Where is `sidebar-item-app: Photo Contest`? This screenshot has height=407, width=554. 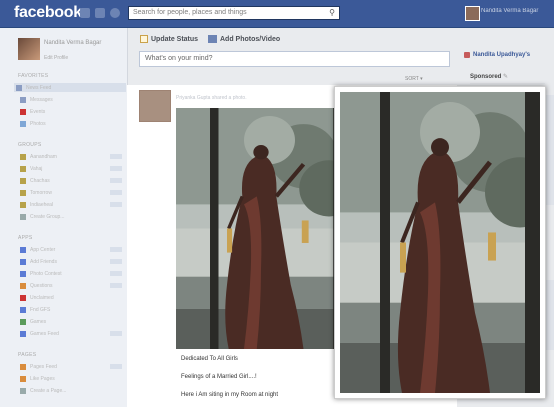 sidebar-item-app: Photo Contest is located at coordinates (72, 273).